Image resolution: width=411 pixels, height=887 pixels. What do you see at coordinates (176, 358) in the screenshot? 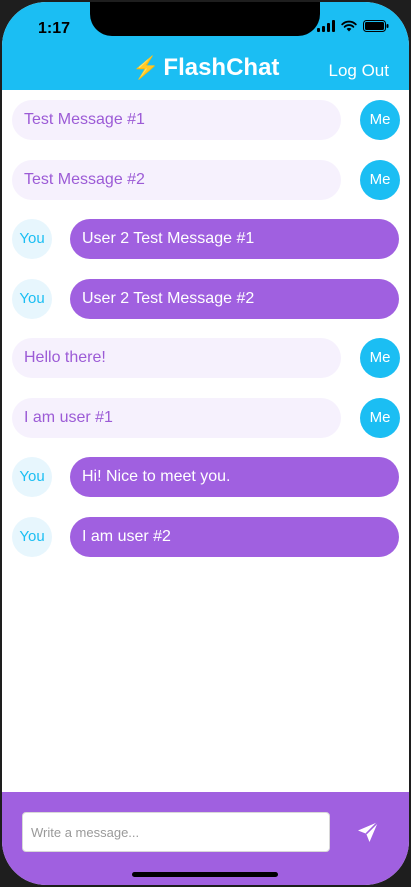
I see `message-bubble-me: Hello there!` at bounding box center [176, 358].